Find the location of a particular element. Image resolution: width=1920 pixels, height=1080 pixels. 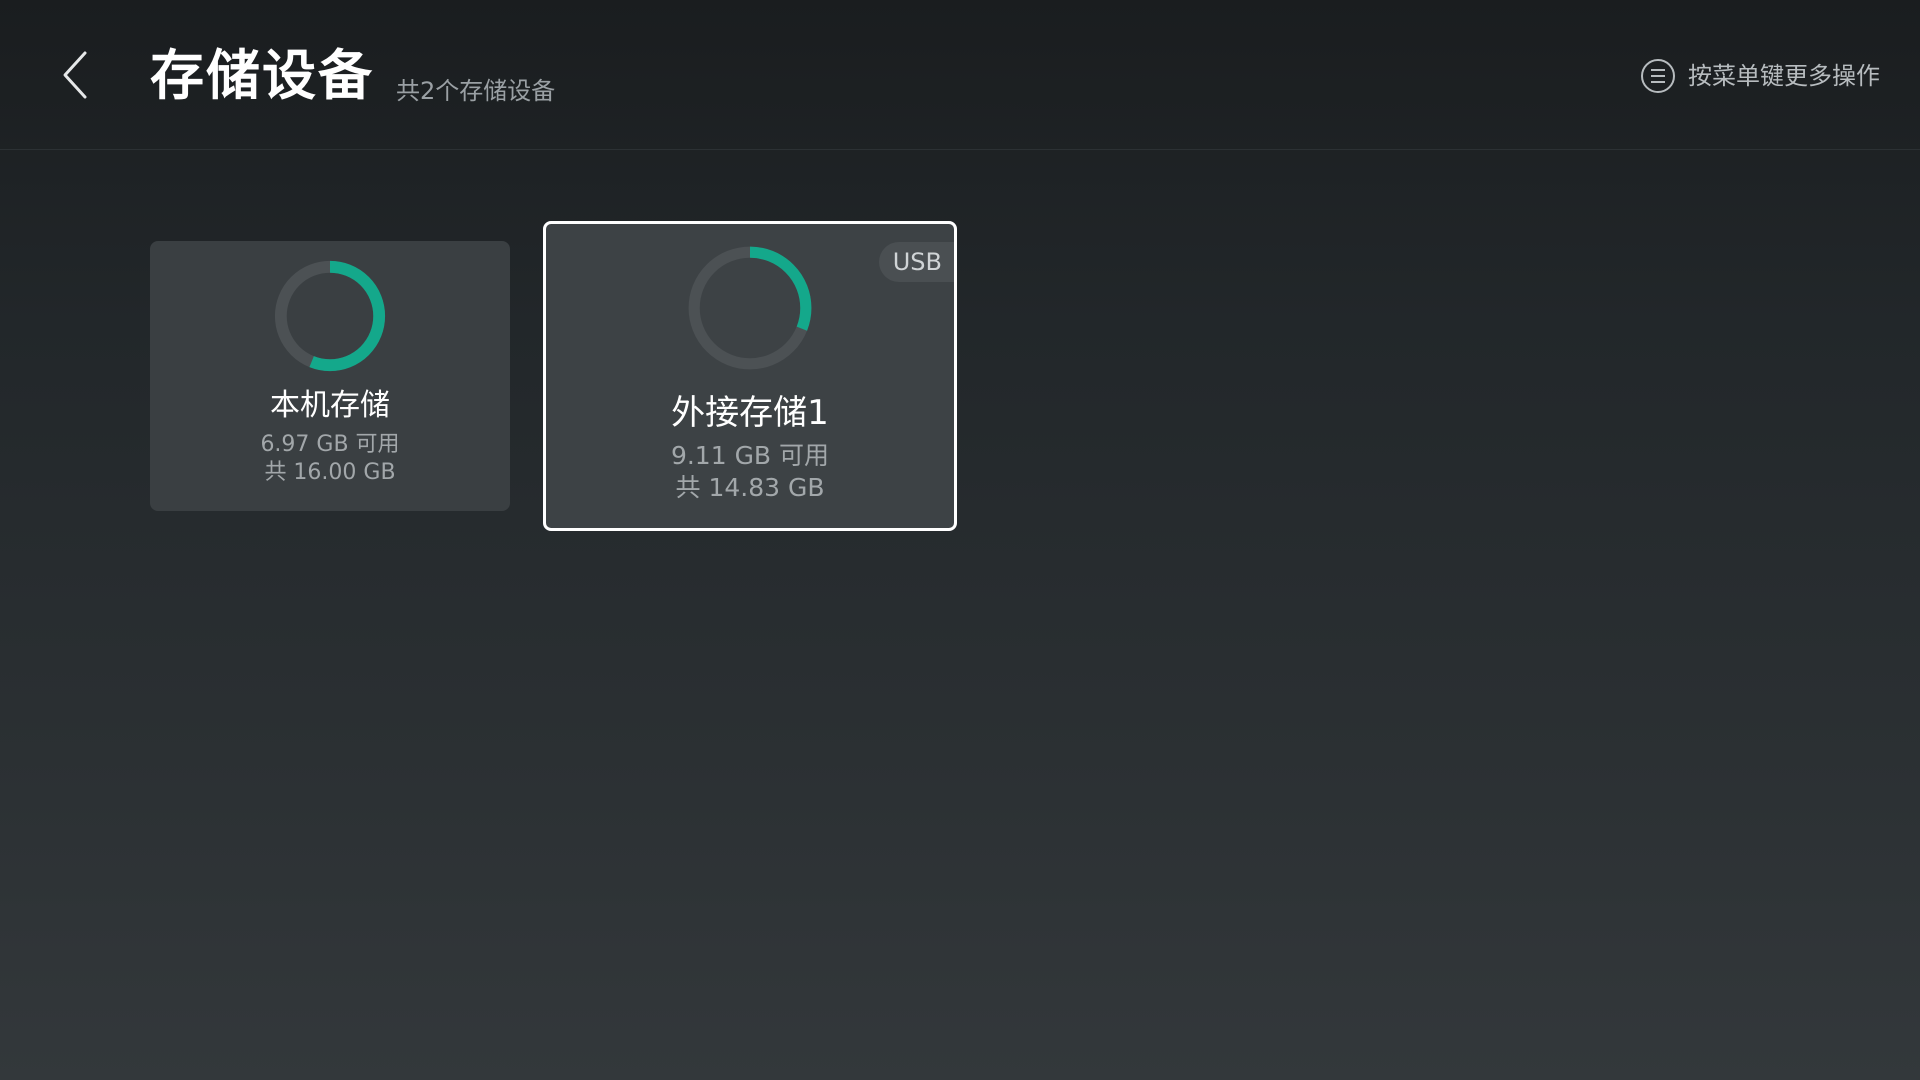

storage-available: 9.11 GB 可用 is located at coordinates (750, 455).